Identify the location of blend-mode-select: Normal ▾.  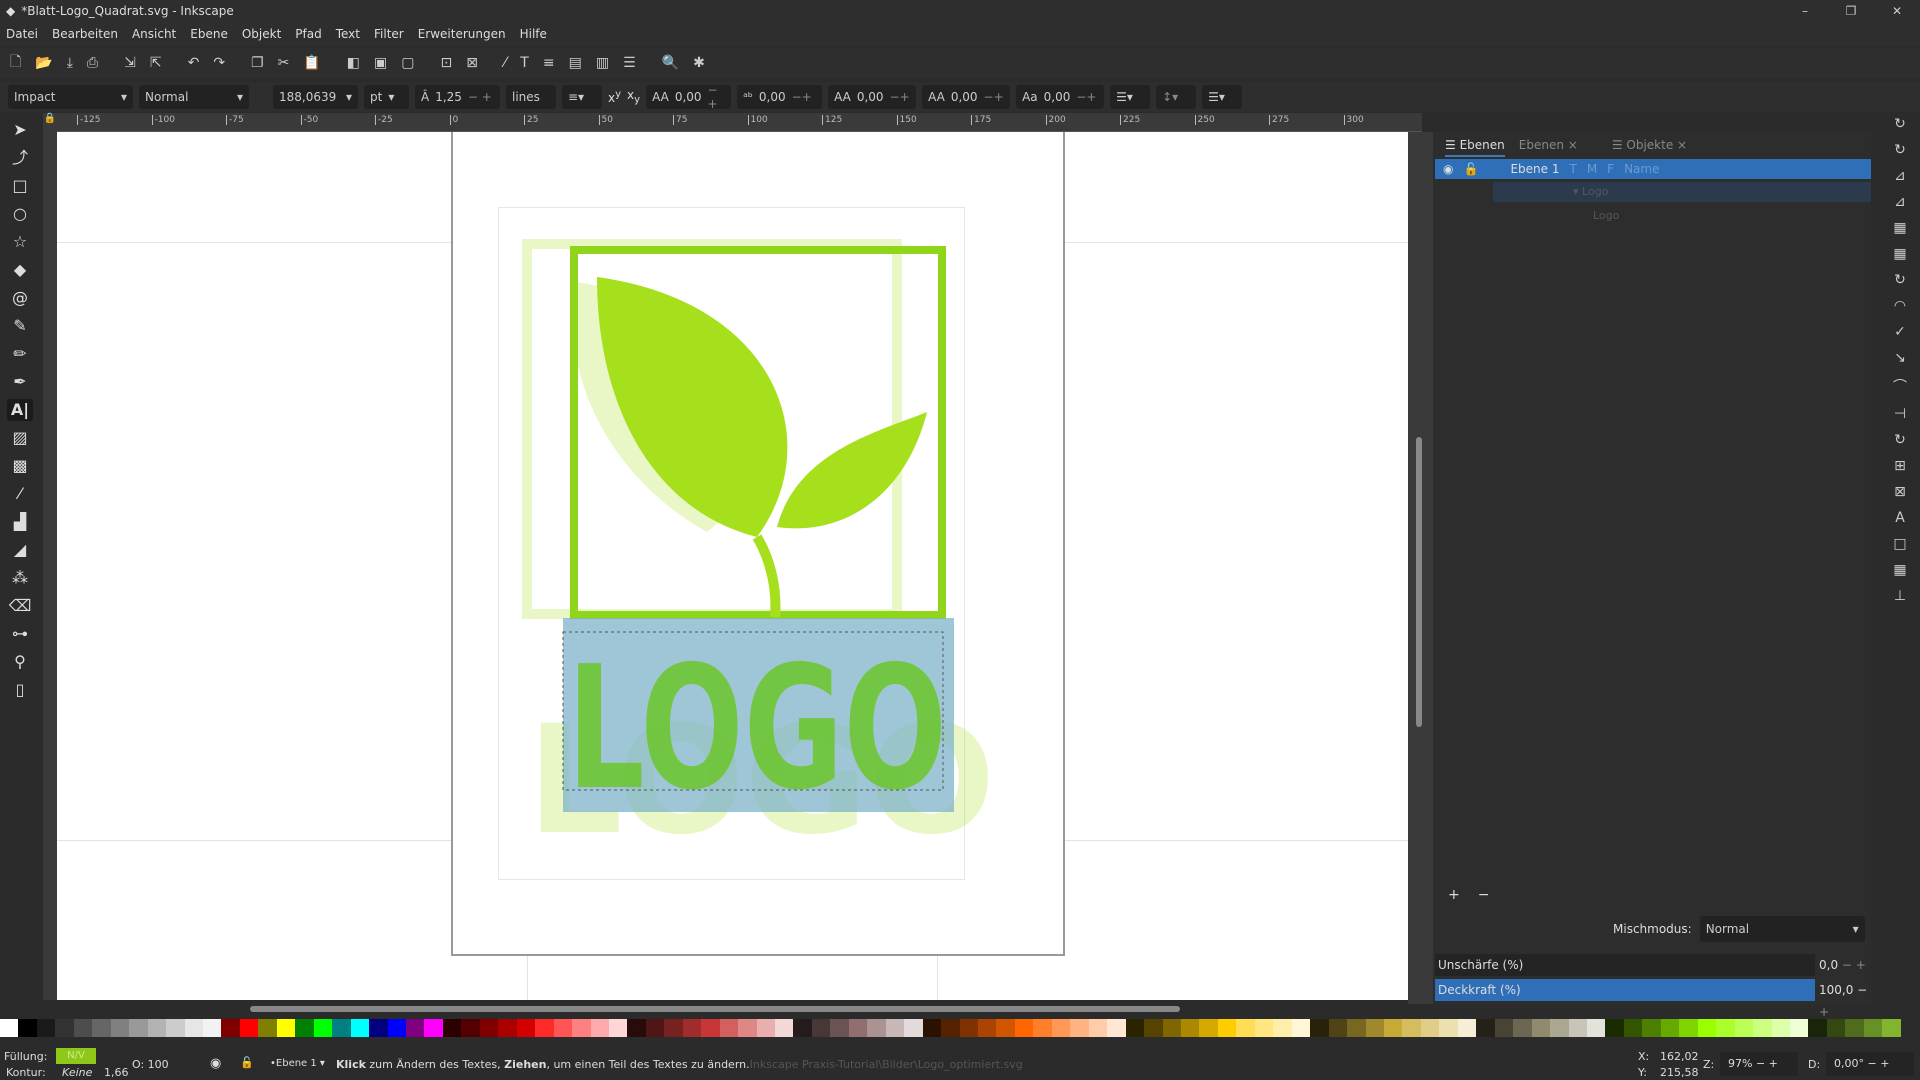
(1782, 929).